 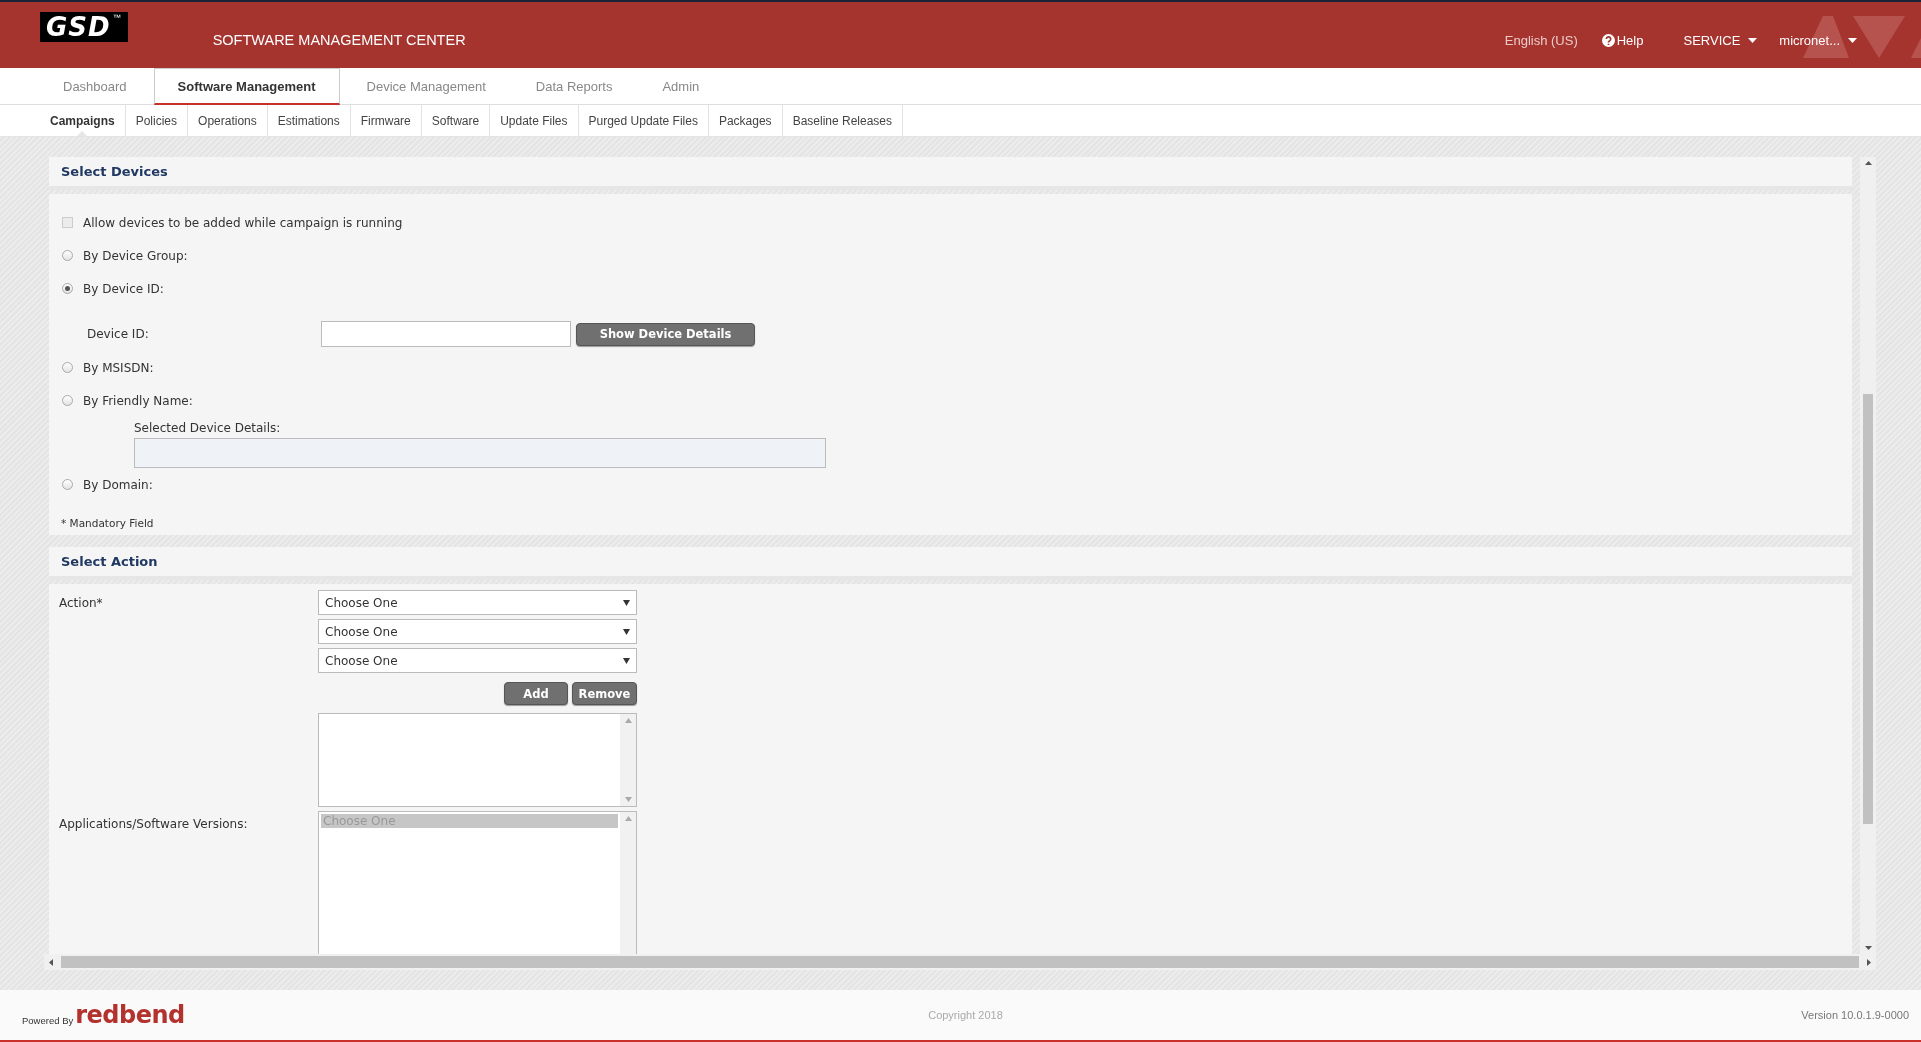 What do you see at coordinates (107, 522) in the screenshot?
I see `mandatory-note: * Mandatory Field` at bounding box center [107, 522].